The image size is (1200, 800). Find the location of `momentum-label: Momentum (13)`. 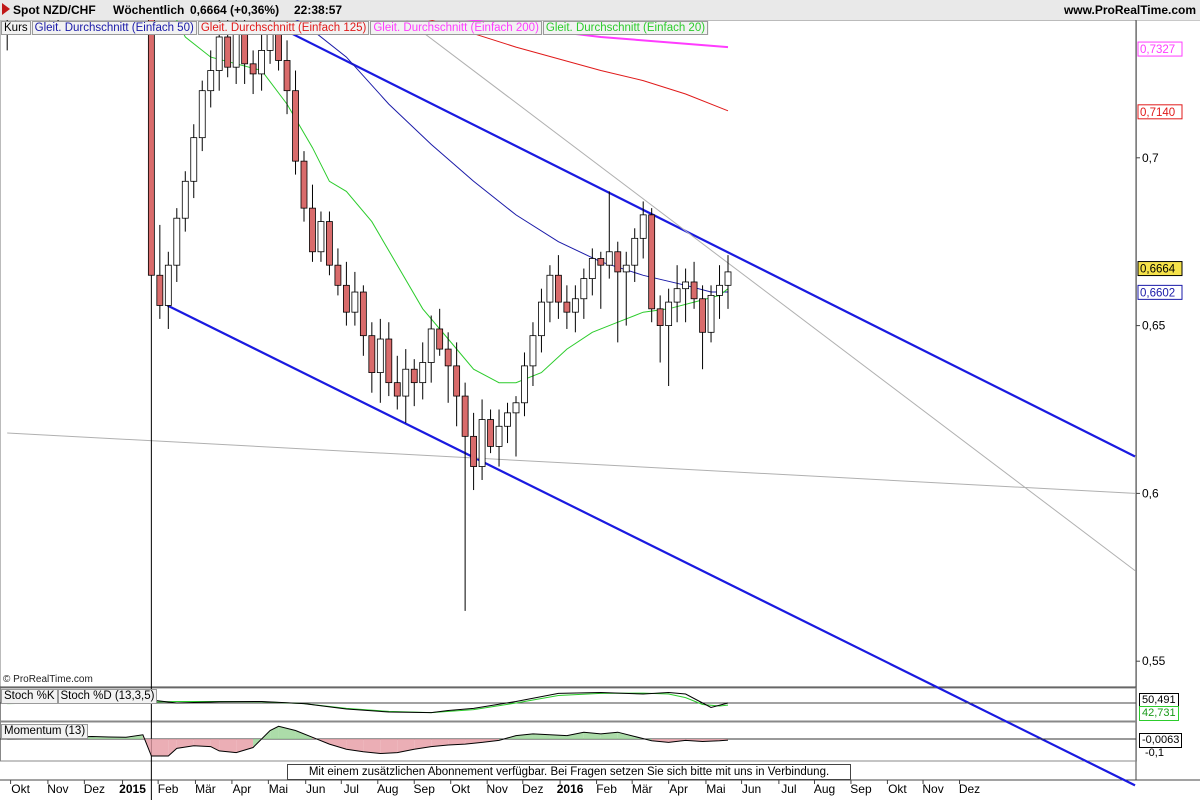

momentum-label: Momentum (13) is located at coordinates (45, 731).